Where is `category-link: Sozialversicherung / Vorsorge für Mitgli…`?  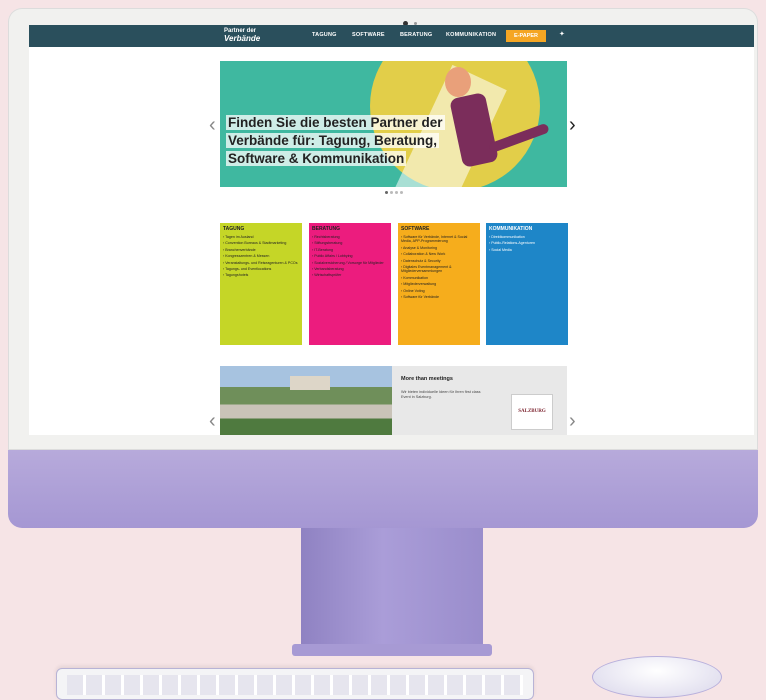 category-link: Sozialversicherung / Vorsorge für Mitgli… is located at coordinates (350, 263).